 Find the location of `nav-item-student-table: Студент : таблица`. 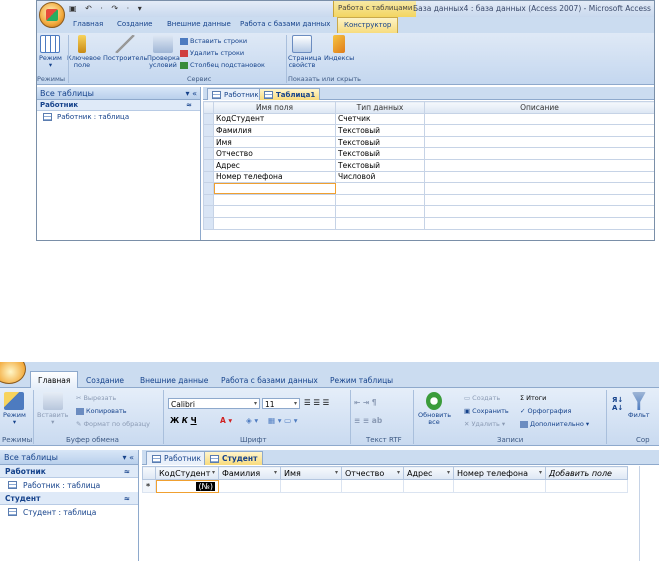

nav-item-student-table: Студент : таблица is located at coordinates (69, 512).